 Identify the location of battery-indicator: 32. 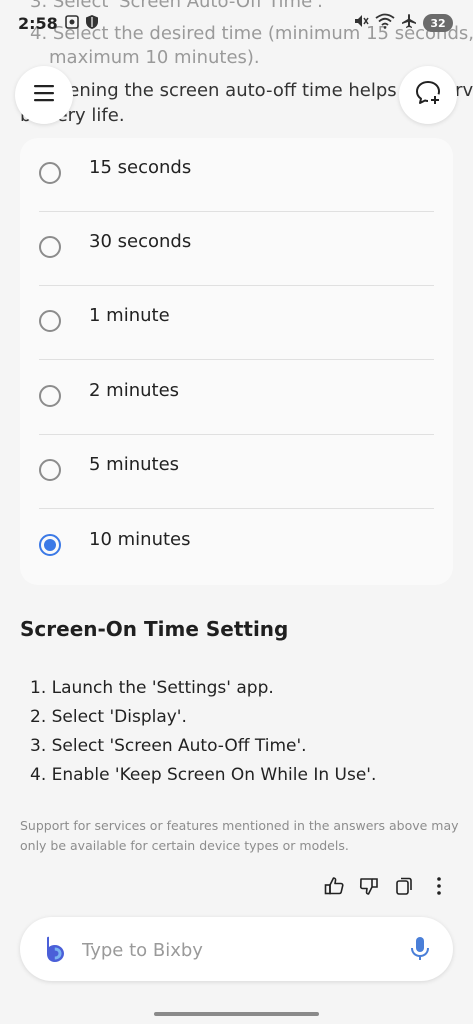
(438, 23).